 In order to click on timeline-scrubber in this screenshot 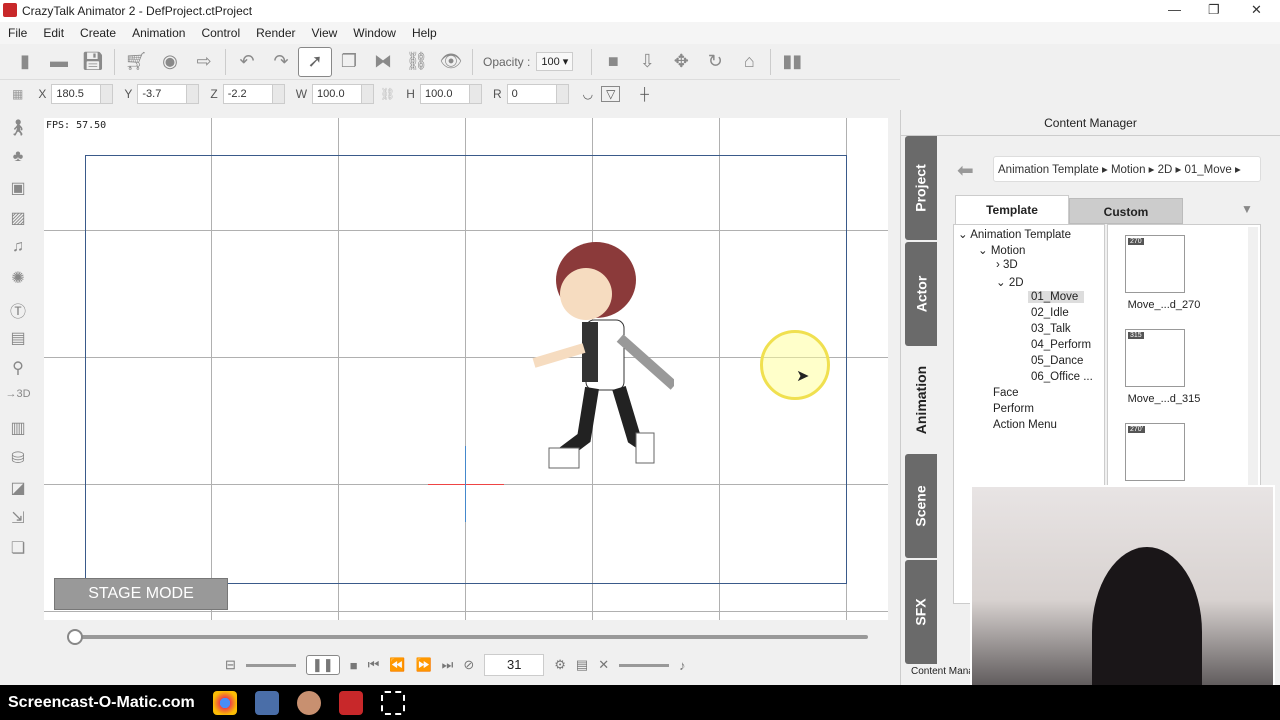, I will do `click(469, 637)`.